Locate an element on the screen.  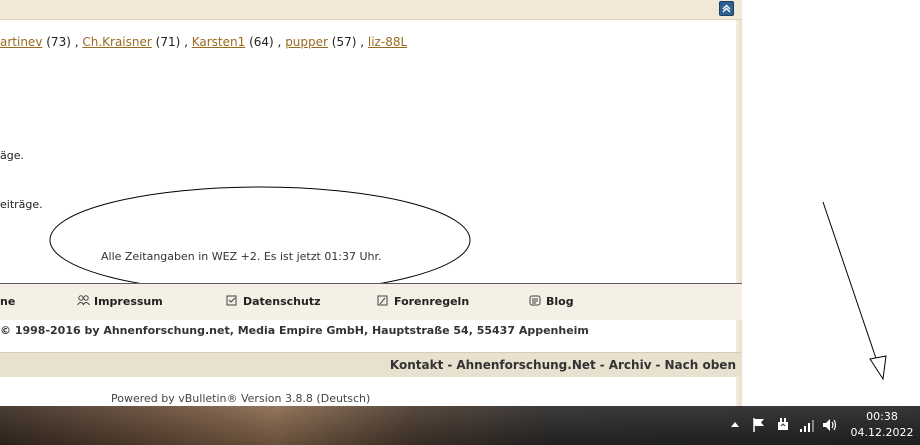
footer-datenschutz: Datenschutz is located at coordinates (273, 301).